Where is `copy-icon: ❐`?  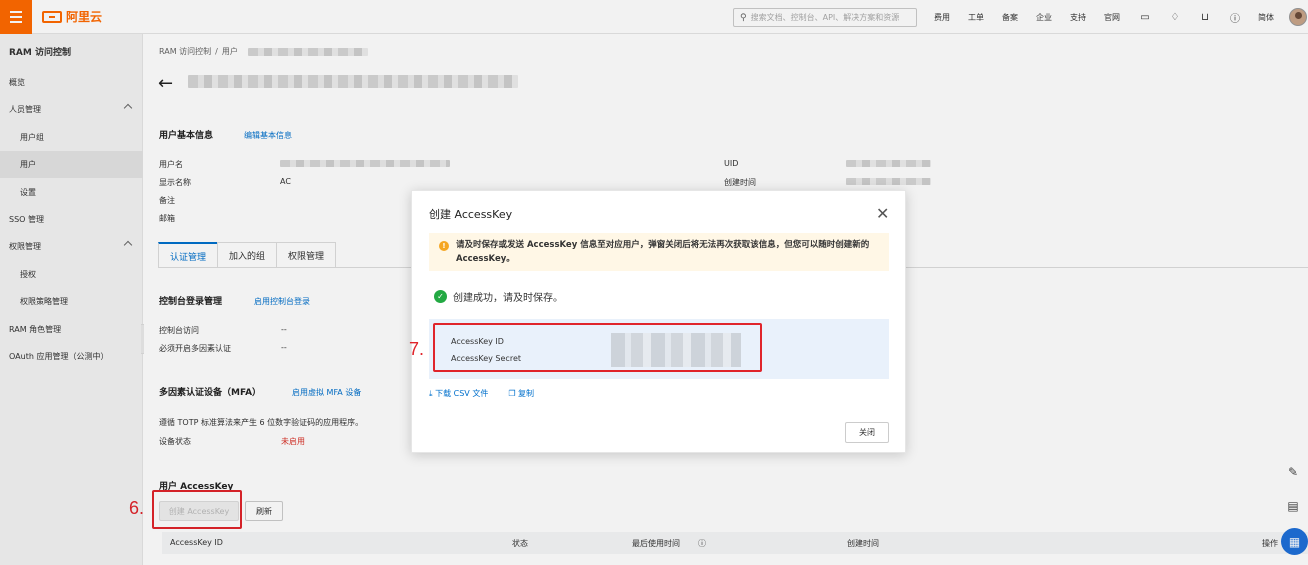 copy-icon: ❐ is located at coordinates (512, 393).